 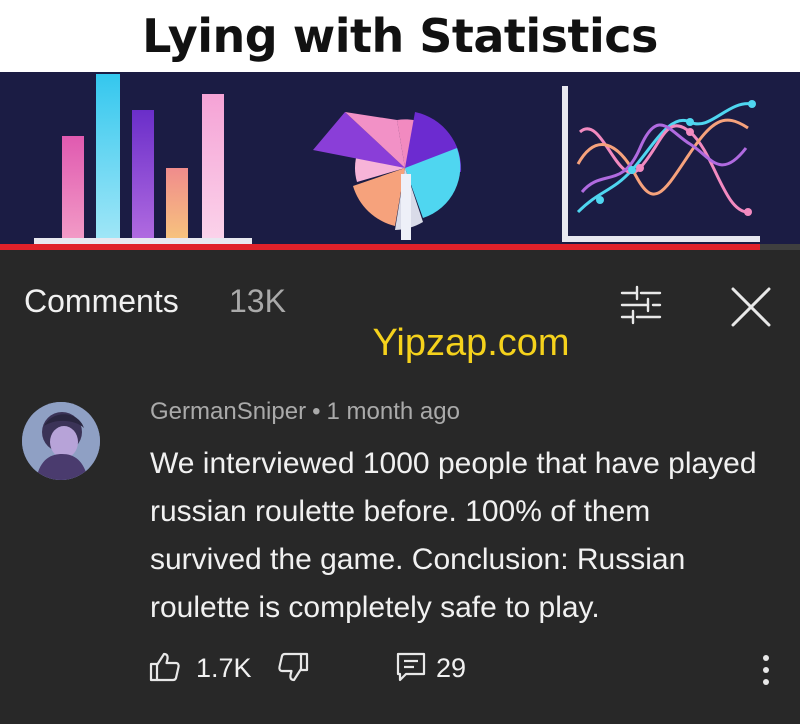 I want to click on reply-button, so click(x=411, y=667).